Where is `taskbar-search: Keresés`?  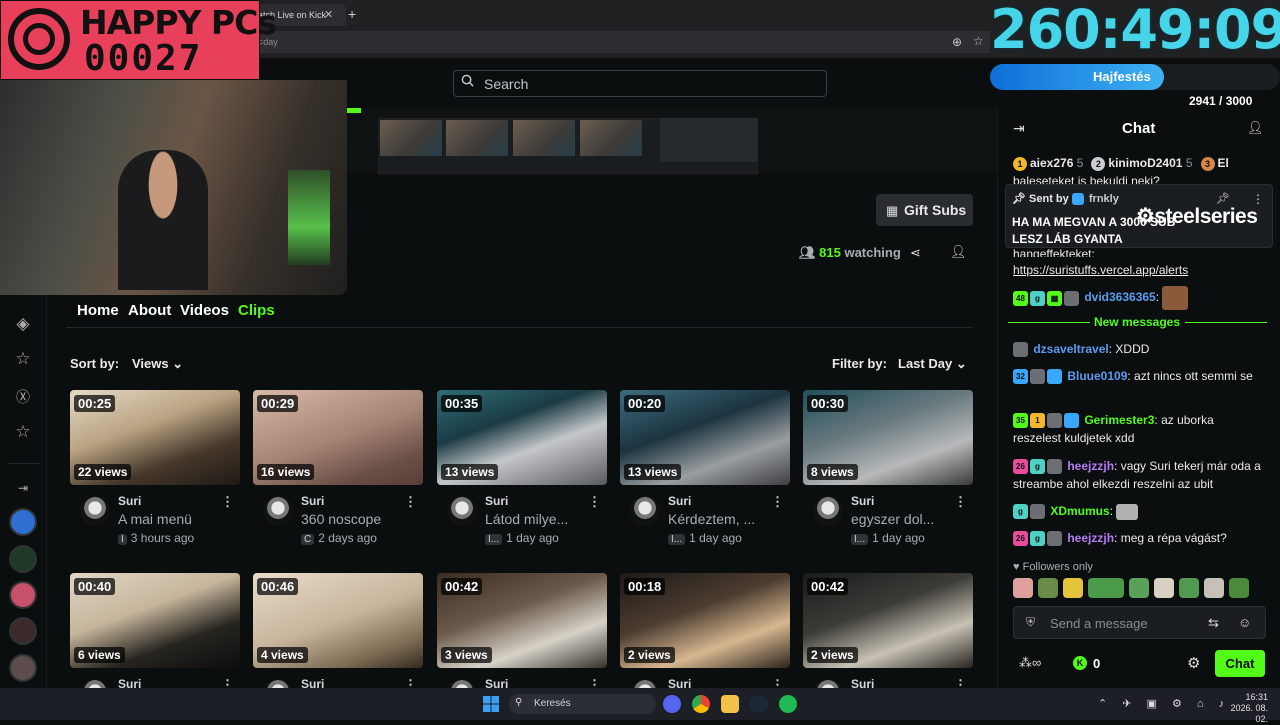 taskbar-search: Keresés is located at coordinates (582, 704).